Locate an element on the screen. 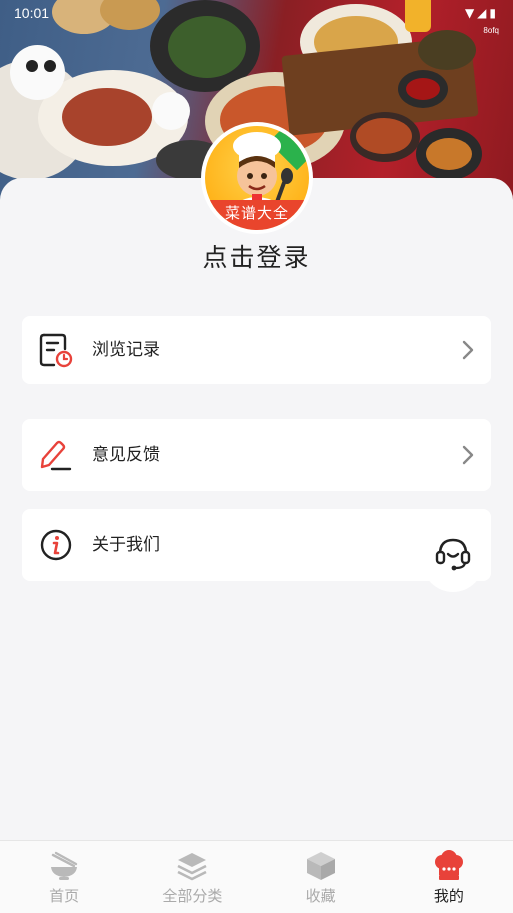  bottom-tab-bar: 首页 全部分类 收藏 我的 is located at coordinates (256, 876).